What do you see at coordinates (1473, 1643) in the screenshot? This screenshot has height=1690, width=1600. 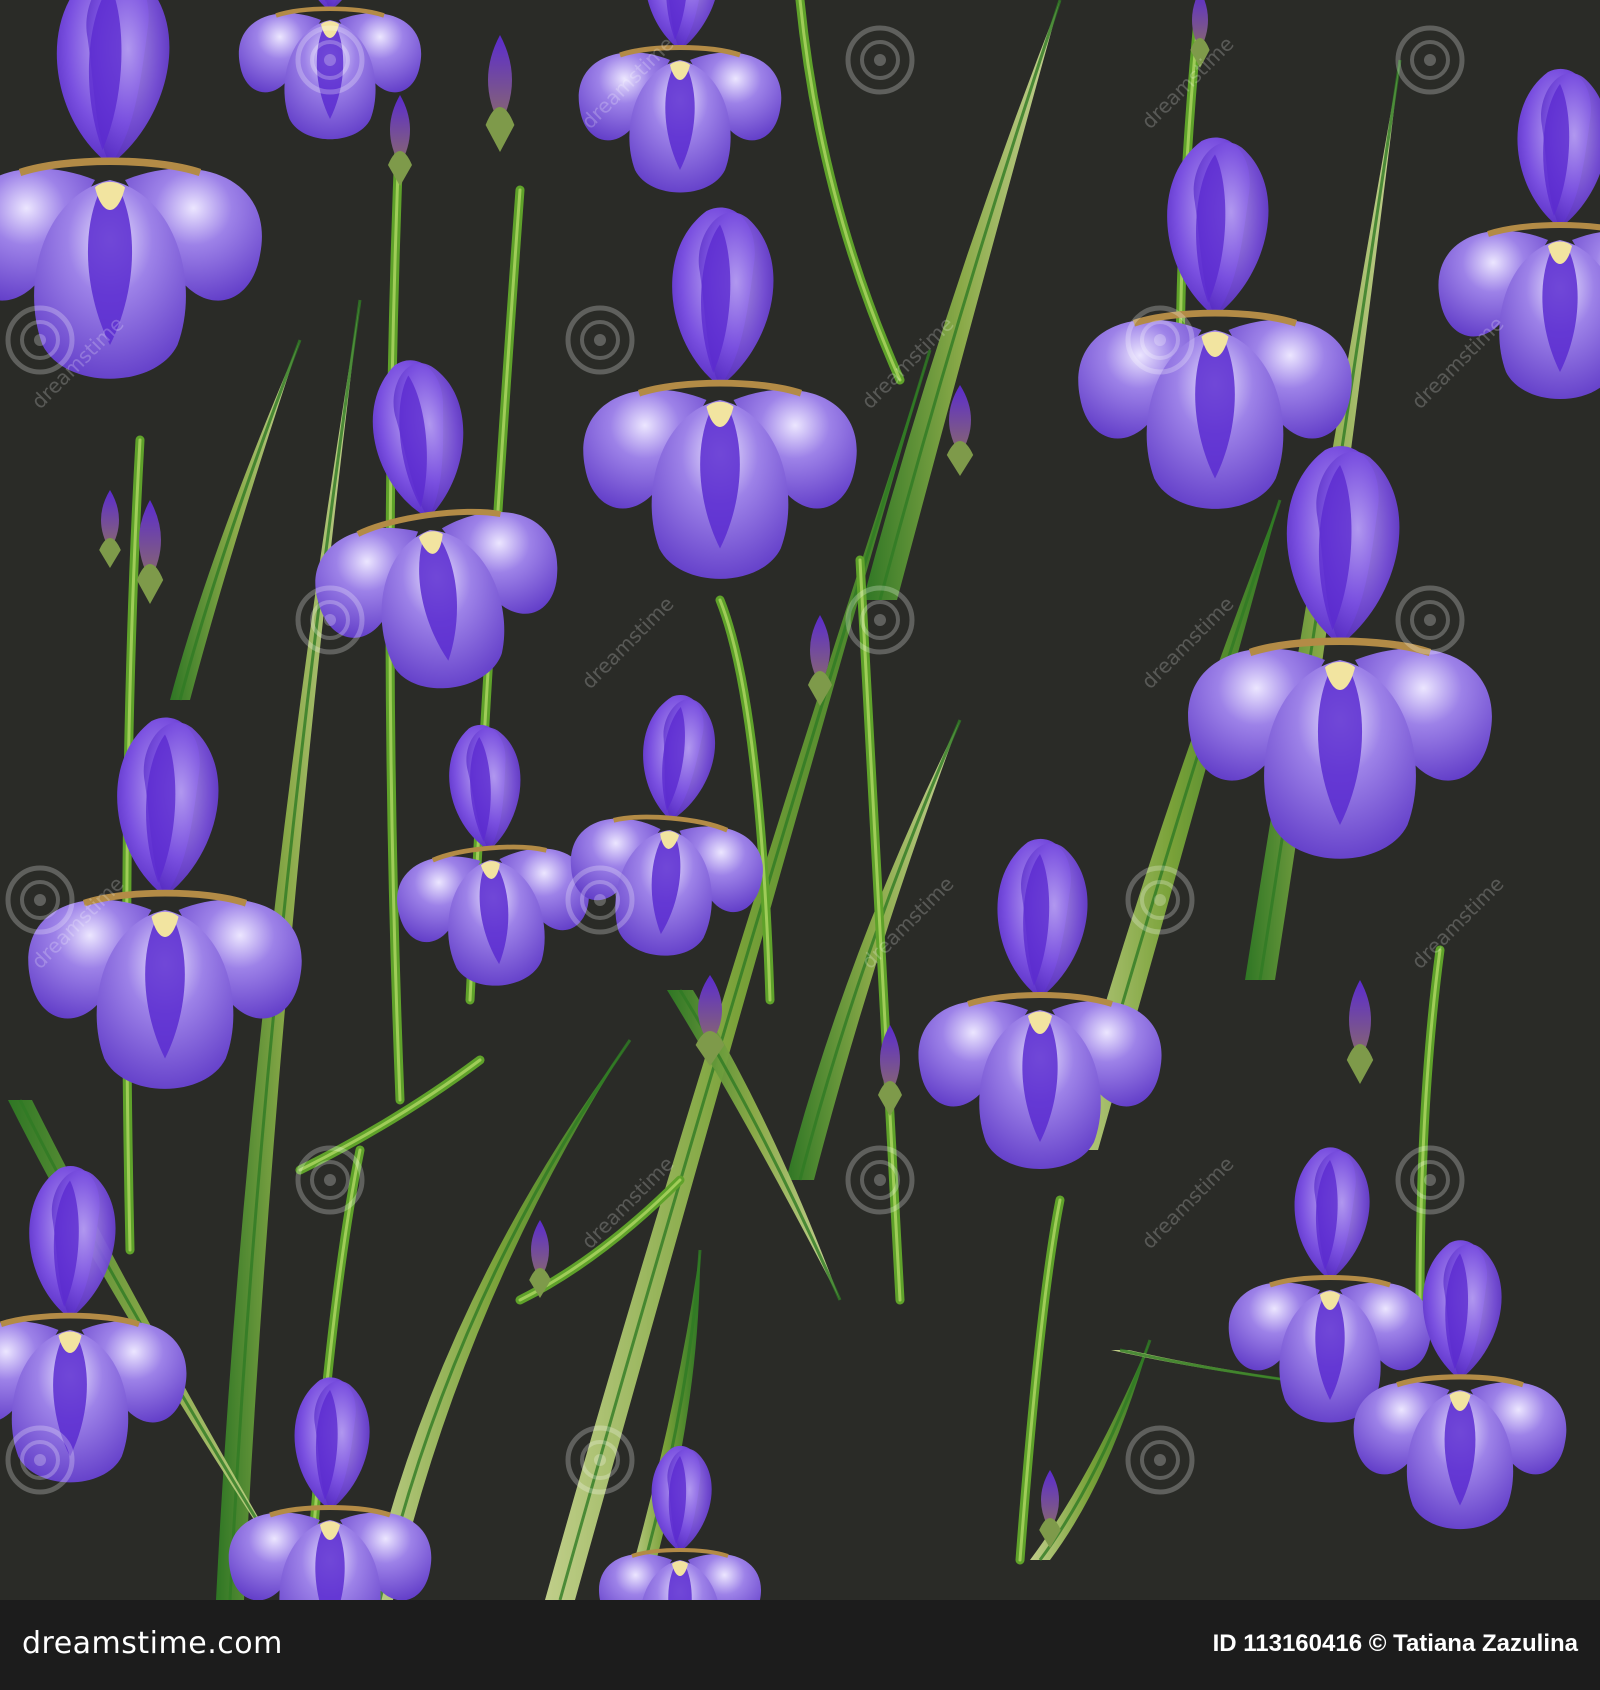 I see `footer-copyright: © Tatiana Zazulina` at bounding box center [1473, 1643].